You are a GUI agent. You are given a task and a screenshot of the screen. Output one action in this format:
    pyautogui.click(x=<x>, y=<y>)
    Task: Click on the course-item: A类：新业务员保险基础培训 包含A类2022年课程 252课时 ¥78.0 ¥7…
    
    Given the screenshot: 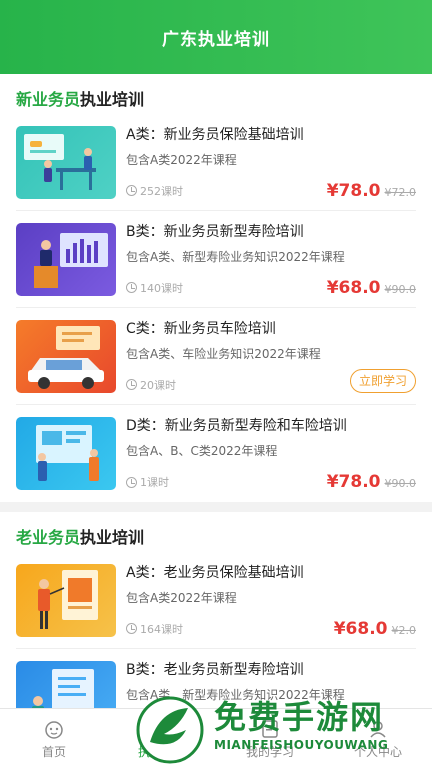 What is the action you would take?
    pyautogui.click(x=216, y=162)
    